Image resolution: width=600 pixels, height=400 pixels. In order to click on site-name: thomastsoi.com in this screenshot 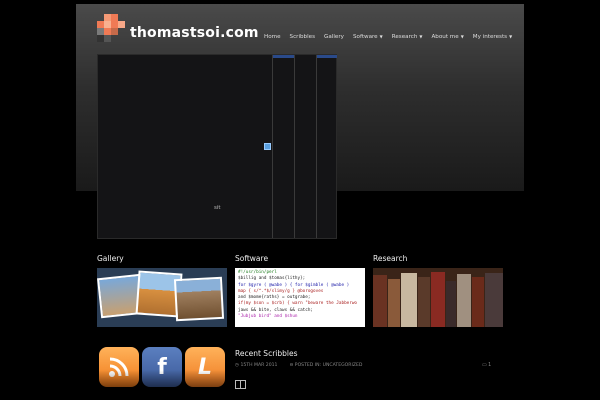, I will do `click(194, 33)`.